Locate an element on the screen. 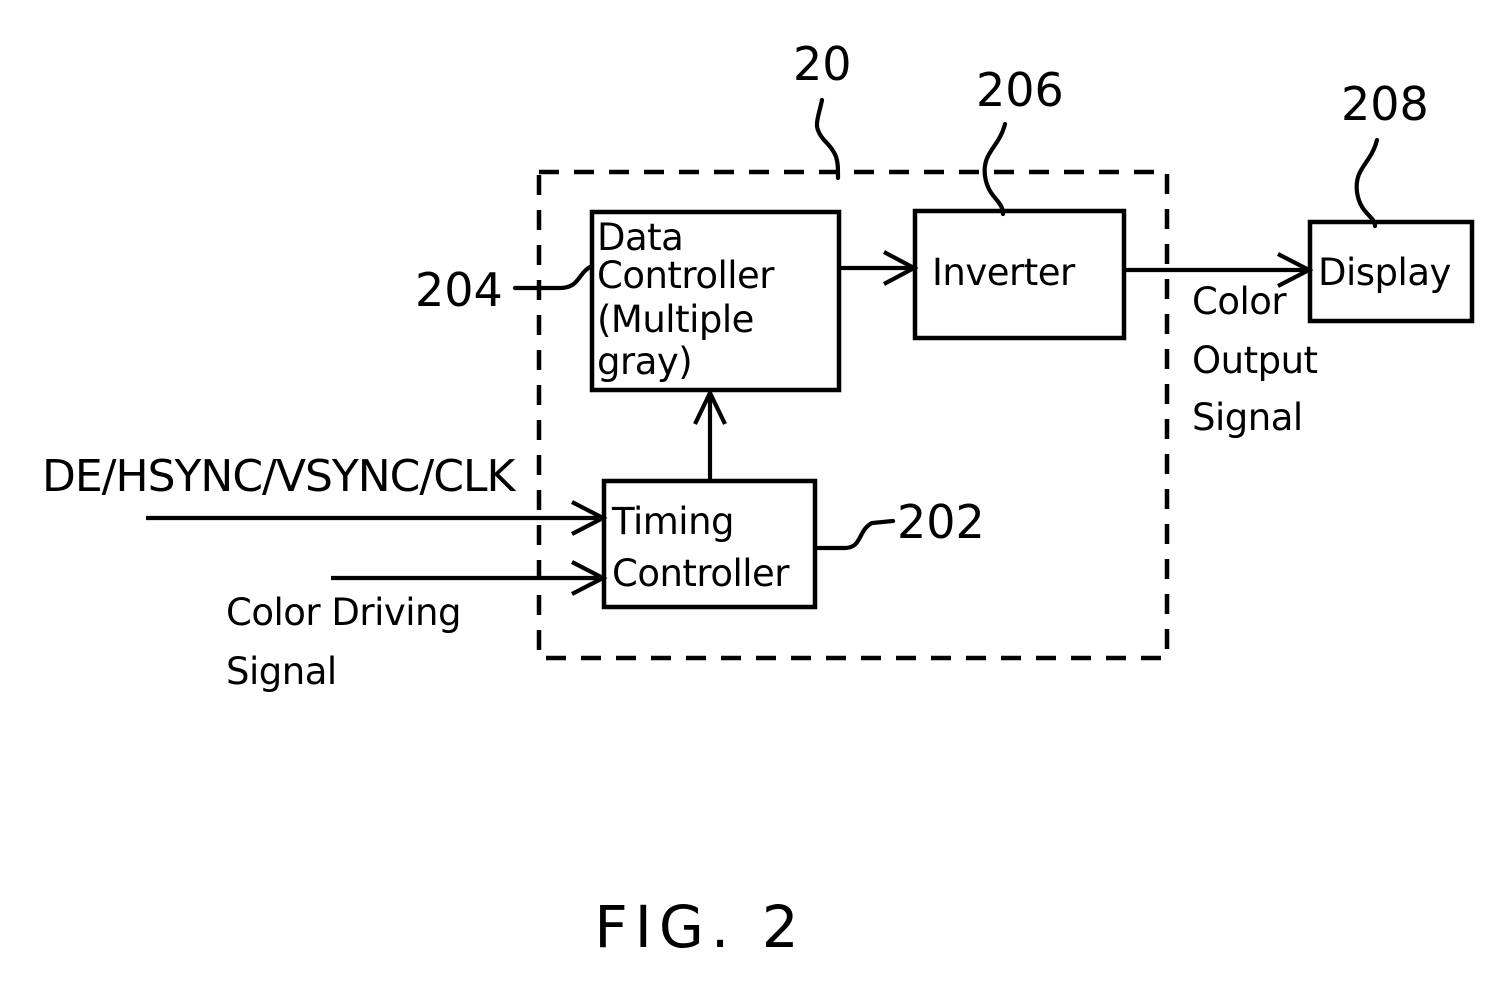 Image resolution: width=1501 pixels, height=999 pixels. display-label: Display is located at coordinates (1384, 272).